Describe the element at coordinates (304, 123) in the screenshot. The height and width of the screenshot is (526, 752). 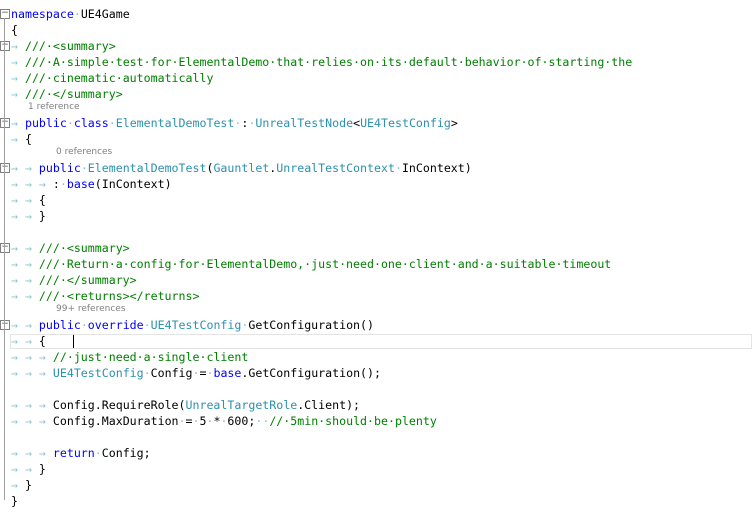
I see `code-token: UnrealTestNode` at that location.